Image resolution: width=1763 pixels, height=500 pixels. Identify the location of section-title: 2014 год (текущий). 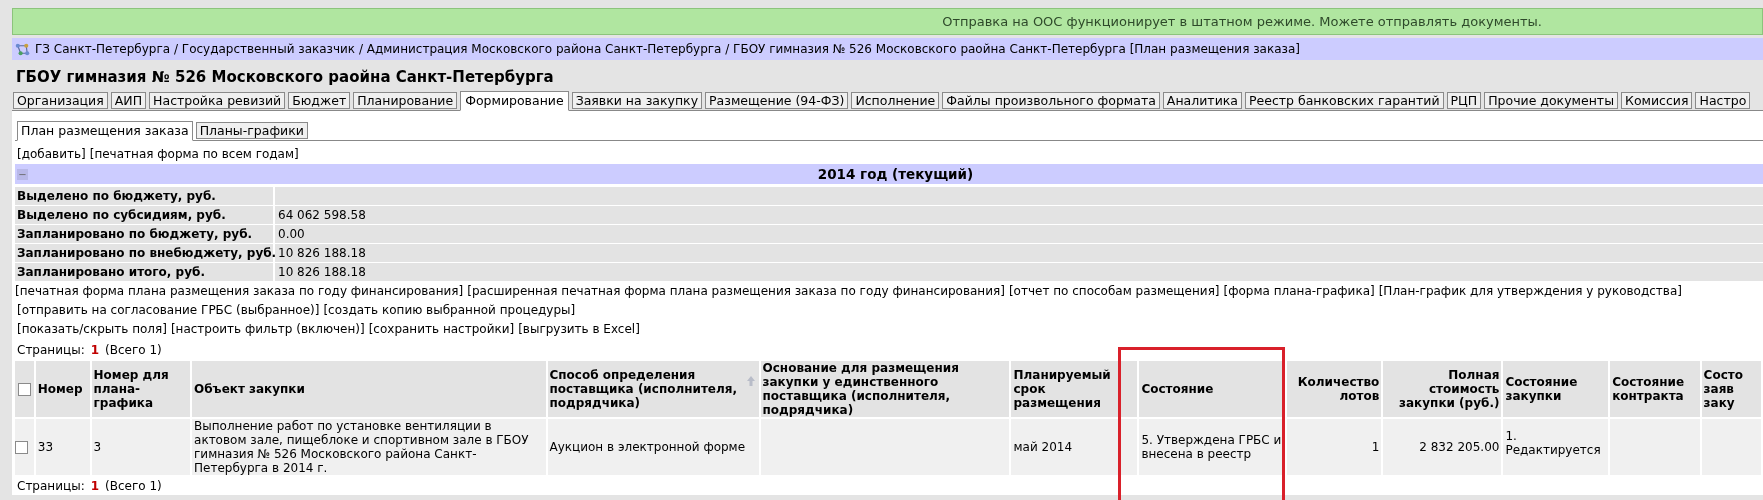
(895, 174).